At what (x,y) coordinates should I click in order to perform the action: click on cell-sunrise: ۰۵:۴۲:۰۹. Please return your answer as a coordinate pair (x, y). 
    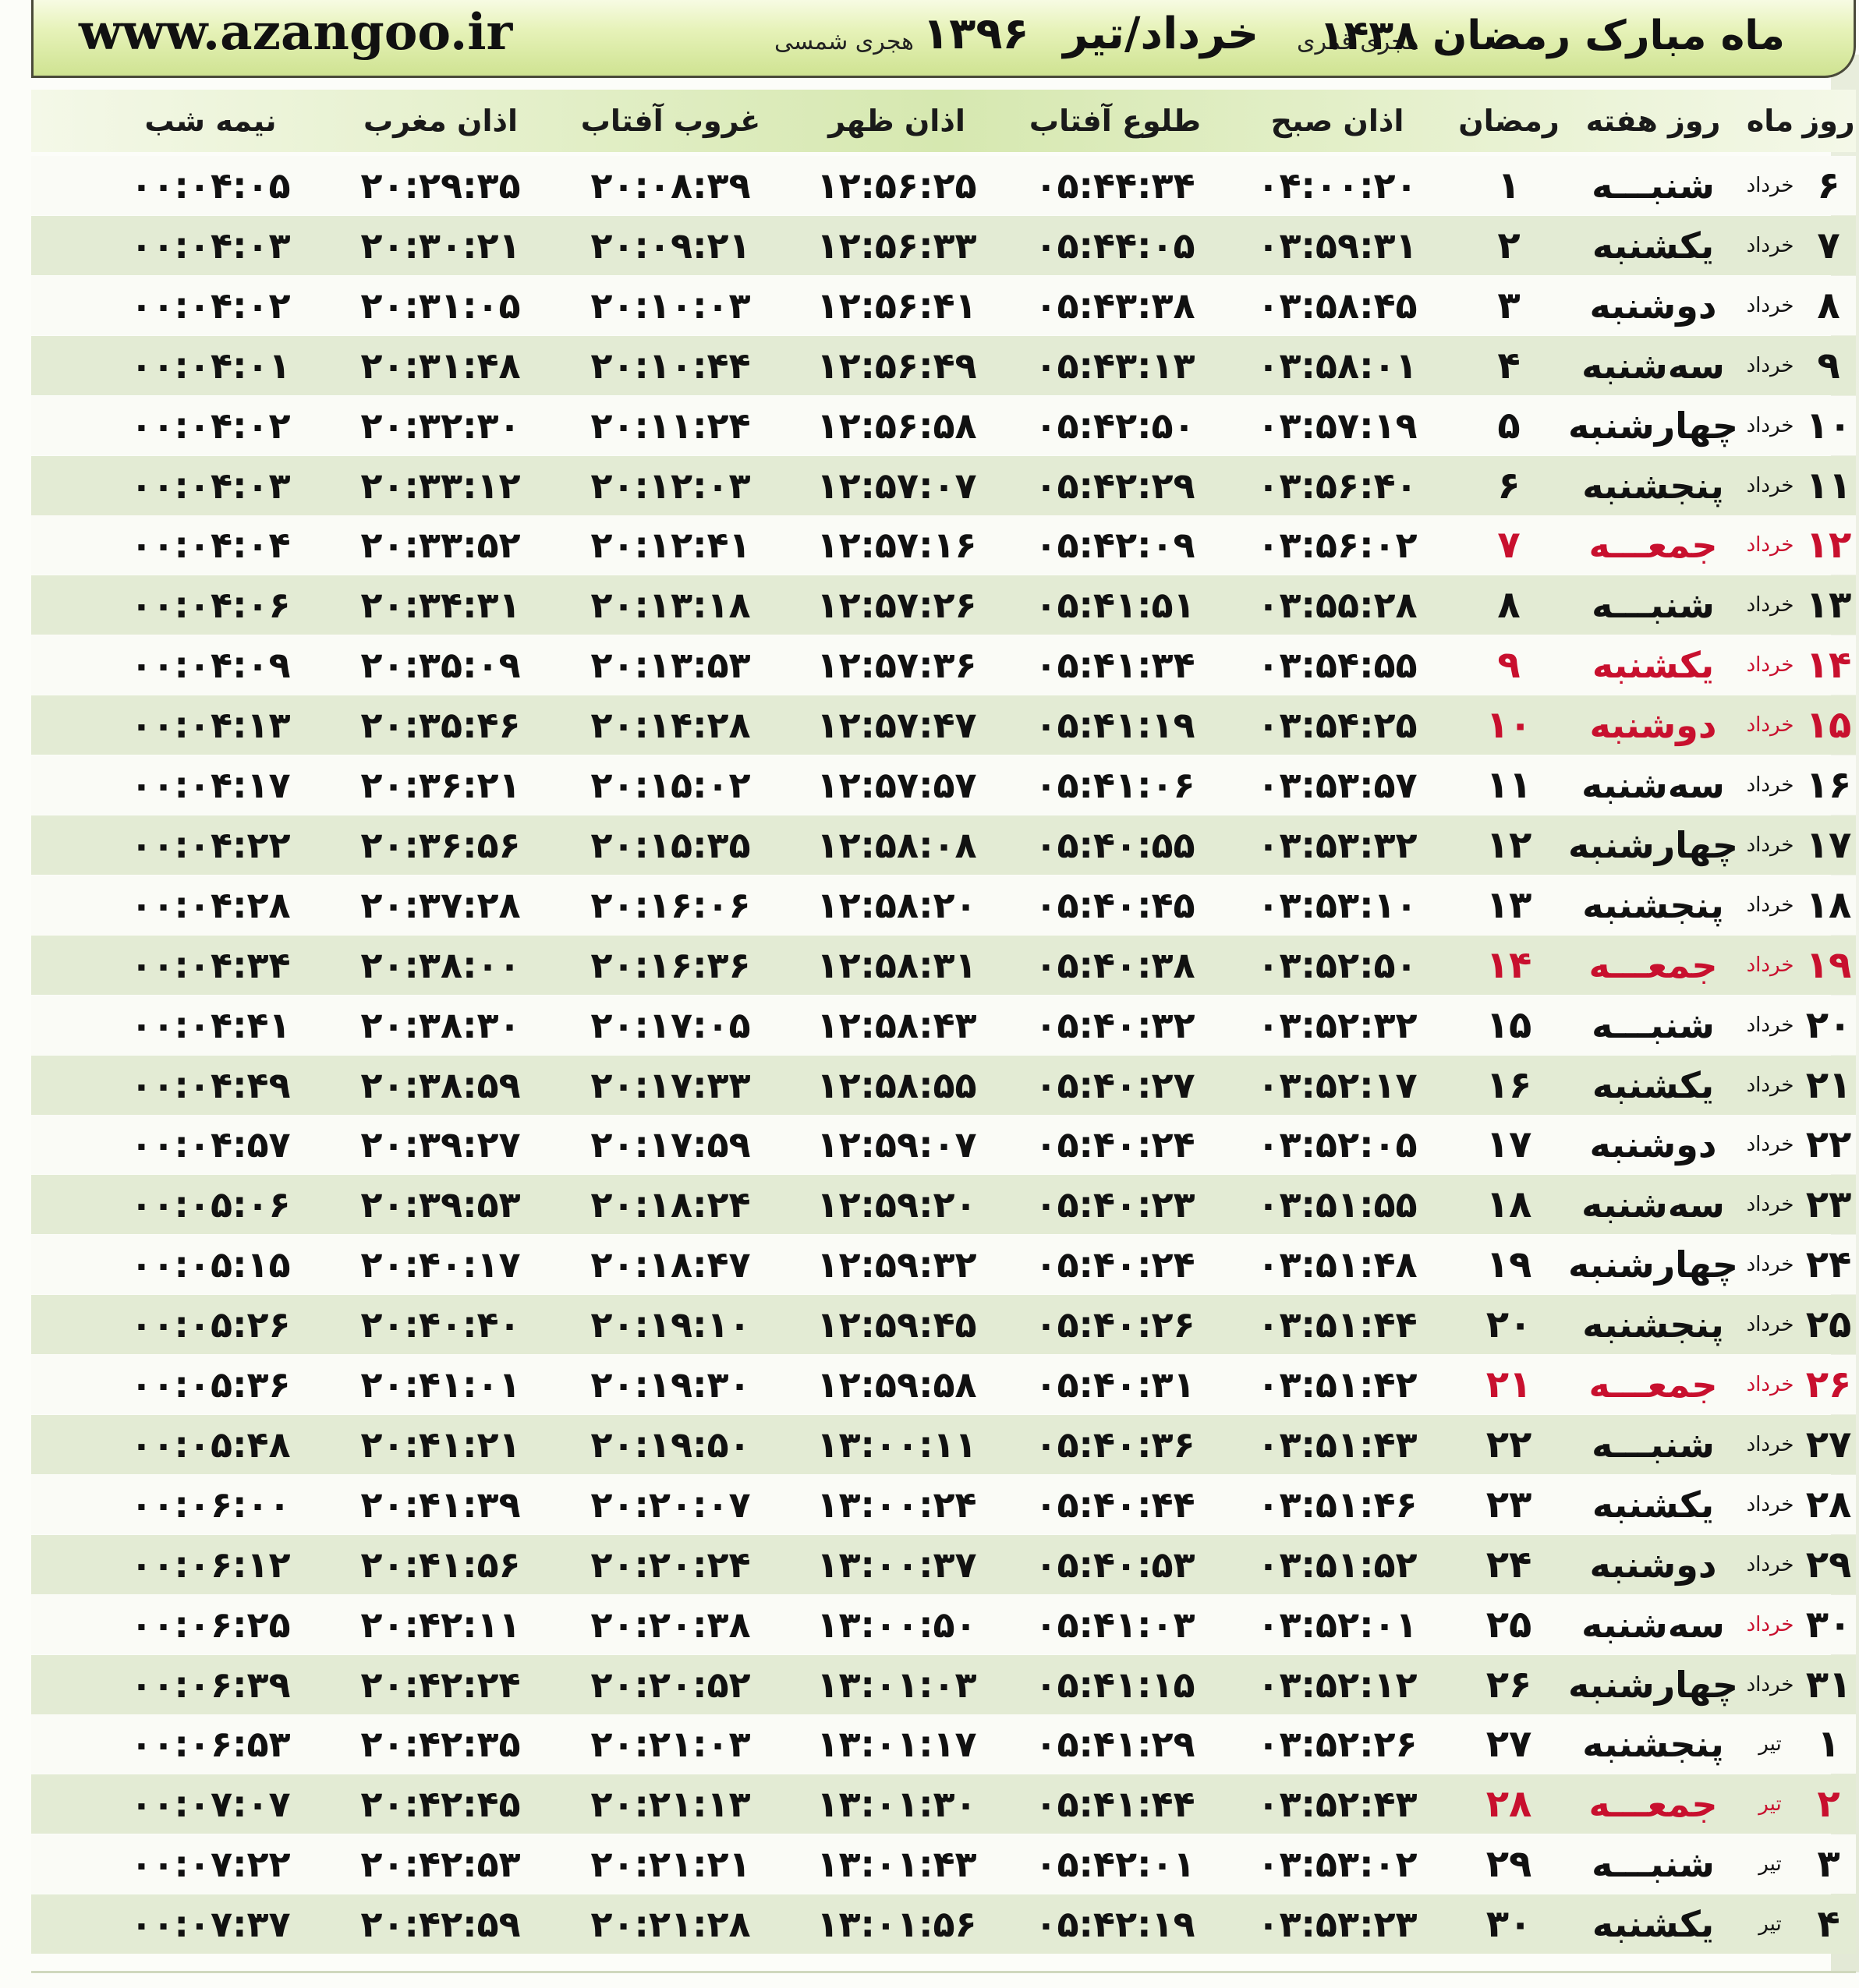
    Looking at the image, I should click on (1115, 545).